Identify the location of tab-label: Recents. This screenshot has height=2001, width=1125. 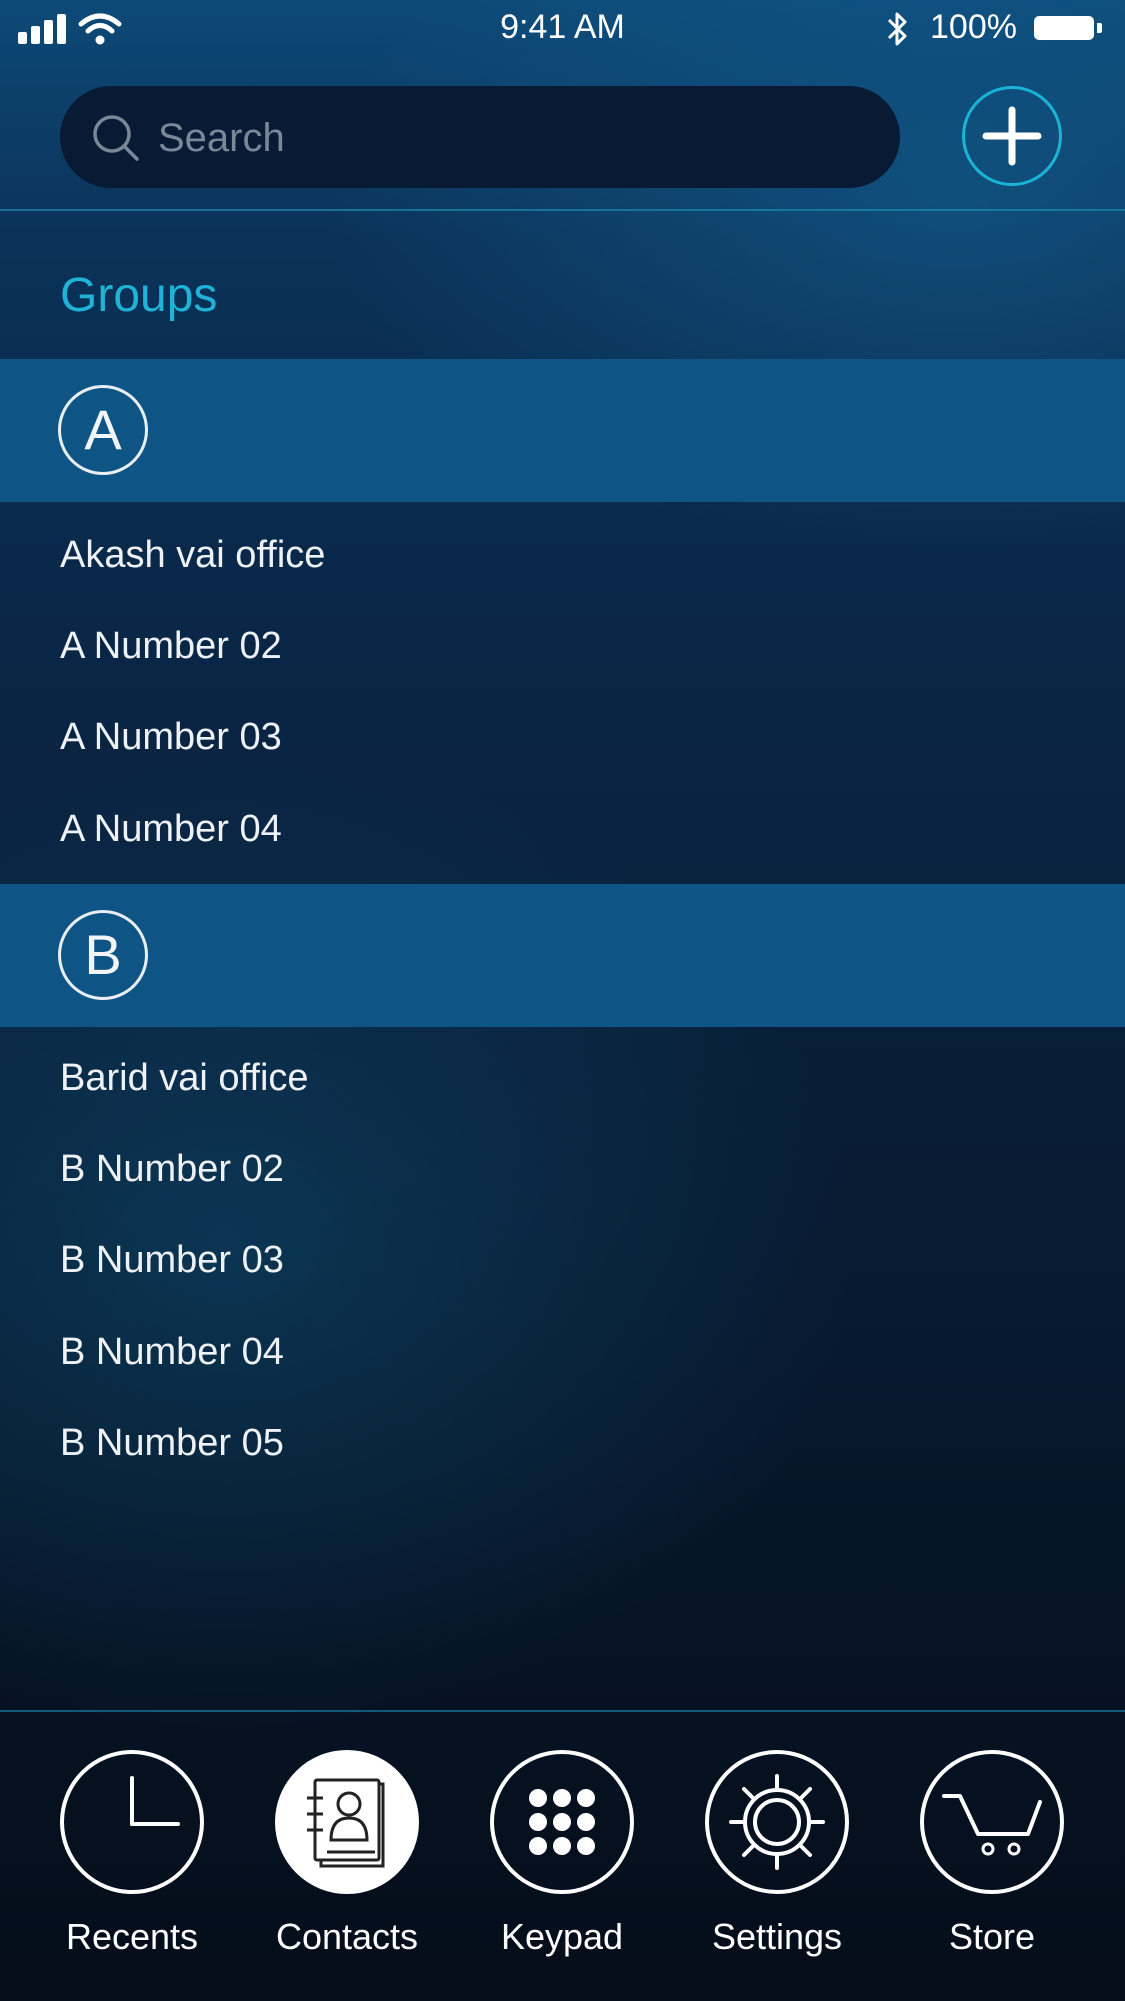
(132, 1936).